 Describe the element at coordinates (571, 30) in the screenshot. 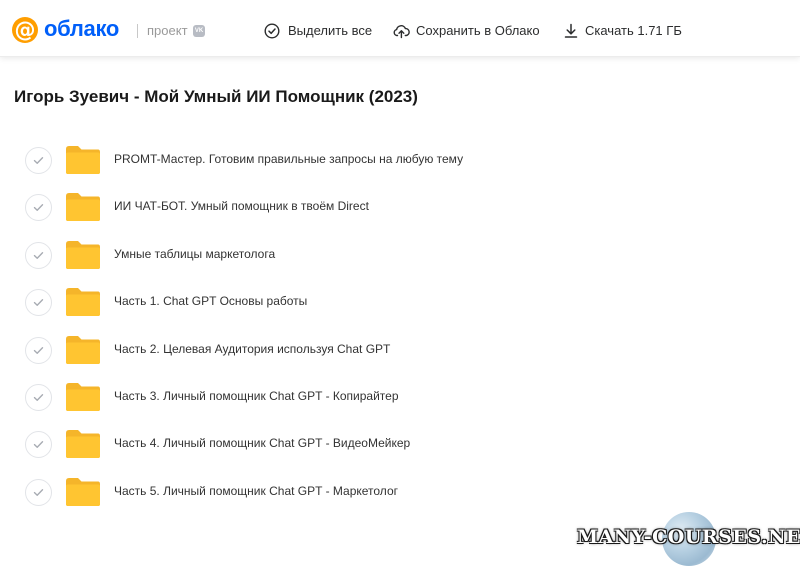

I see `download-icon` at that location.